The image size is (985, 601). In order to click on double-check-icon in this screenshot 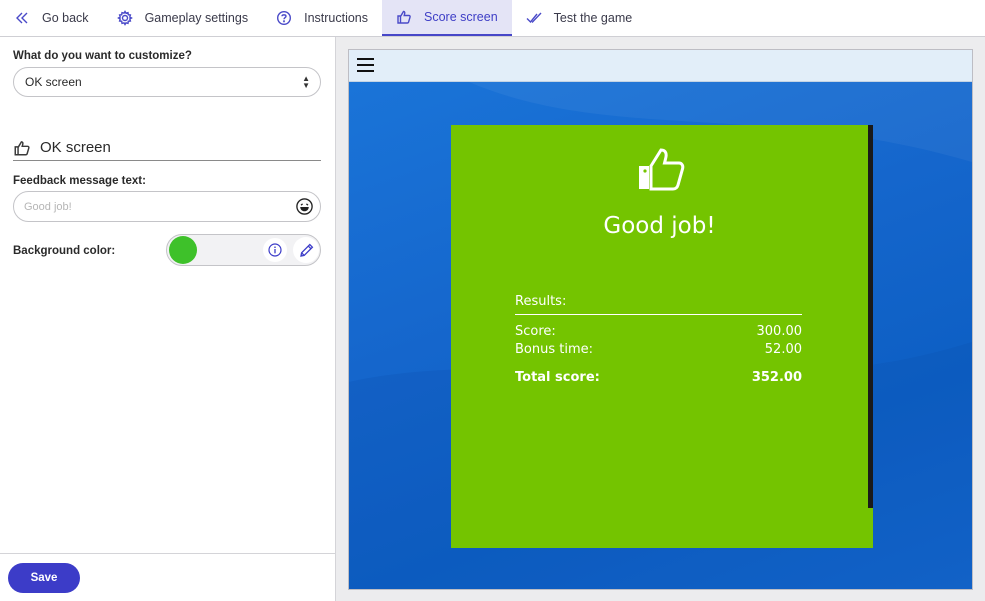, I will do `click(534, 18)`.